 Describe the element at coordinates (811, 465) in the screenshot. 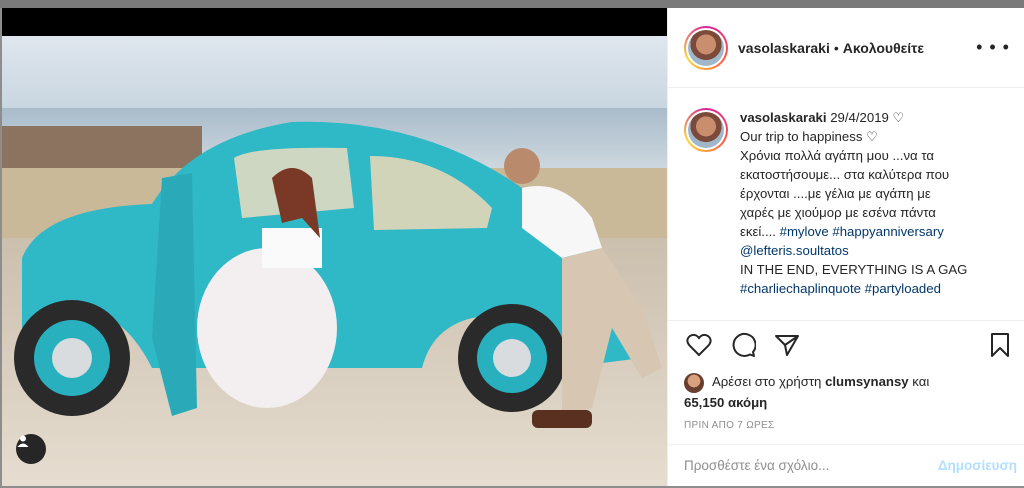

I see `comment-input` at that location.